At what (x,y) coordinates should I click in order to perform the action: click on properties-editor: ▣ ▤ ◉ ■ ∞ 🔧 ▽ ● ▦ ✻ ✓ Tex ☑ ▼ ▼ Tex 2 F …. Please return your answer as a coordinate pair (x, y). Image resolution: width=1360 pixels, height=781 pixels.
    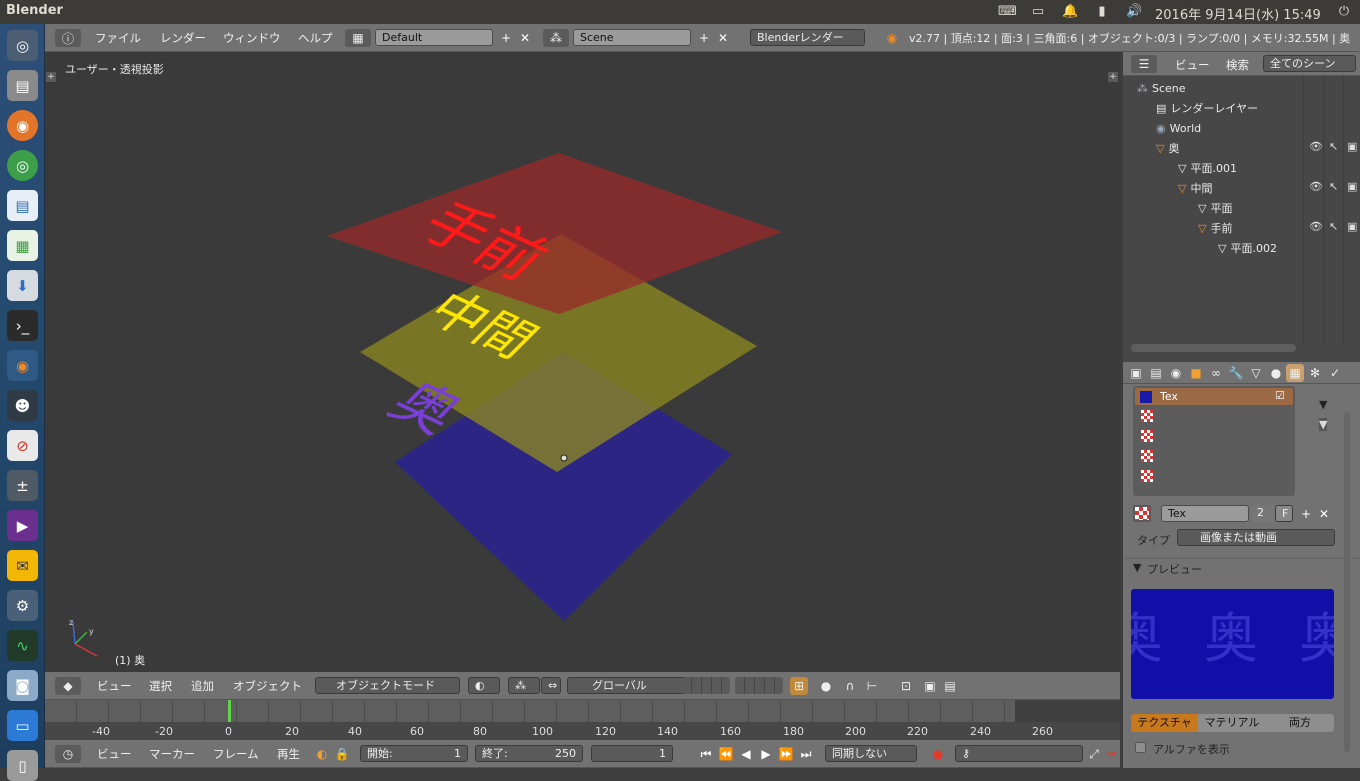
    Looking at the image, I should click on (1241, 565).